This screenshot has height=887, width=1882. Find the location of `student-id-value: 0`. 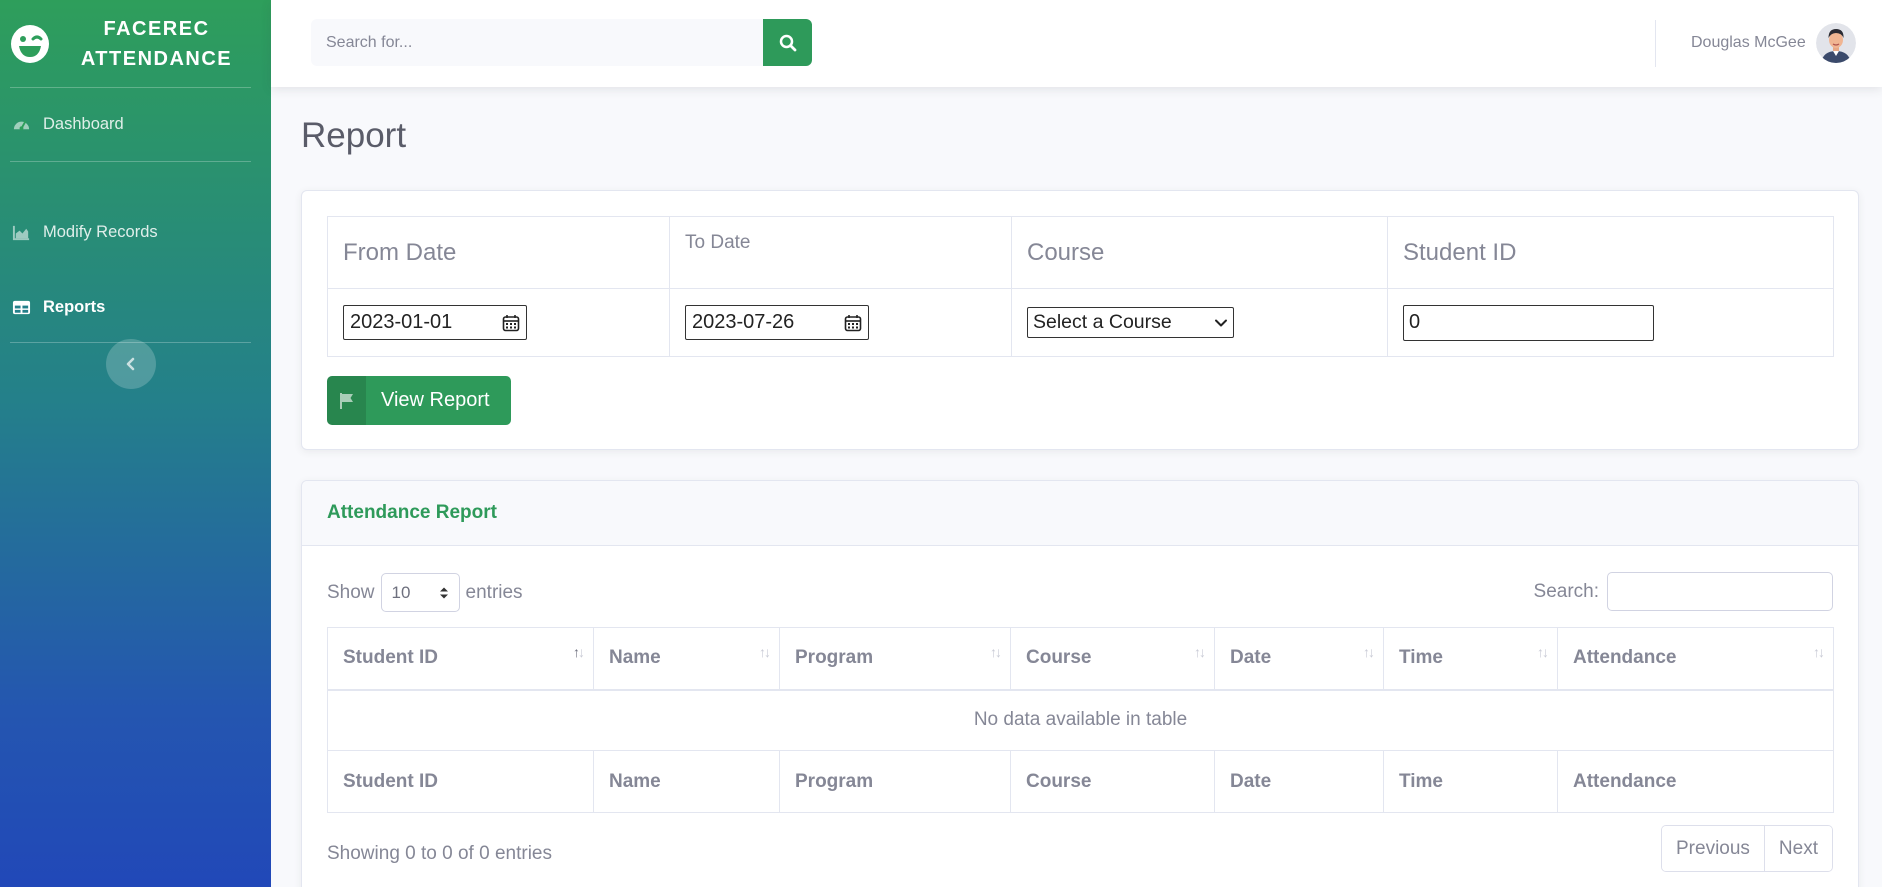

student-id-value: 0 is located at coordinates (1415, 322).